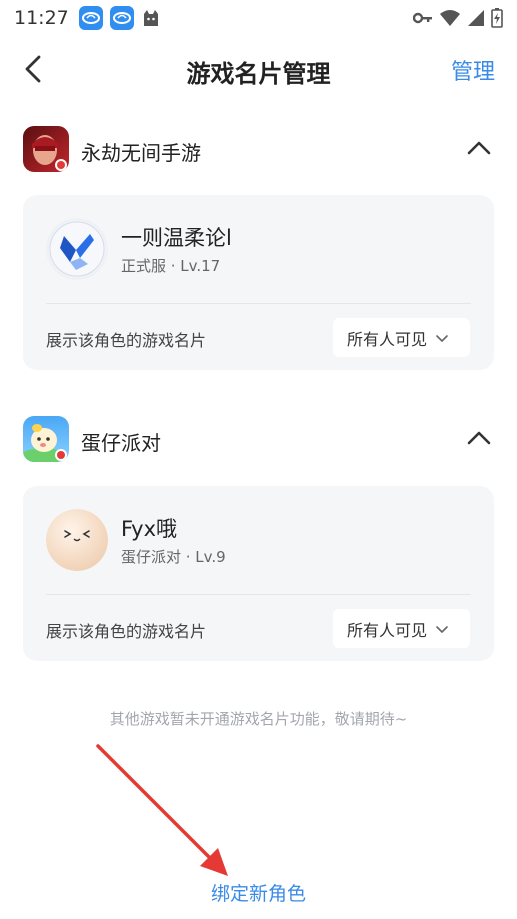 The height and width of the screenshot is (919, 517). I want to click on footer-note: 其他游戏暂未开通游戏名片功能，敬请期待~, so click(258, 719).